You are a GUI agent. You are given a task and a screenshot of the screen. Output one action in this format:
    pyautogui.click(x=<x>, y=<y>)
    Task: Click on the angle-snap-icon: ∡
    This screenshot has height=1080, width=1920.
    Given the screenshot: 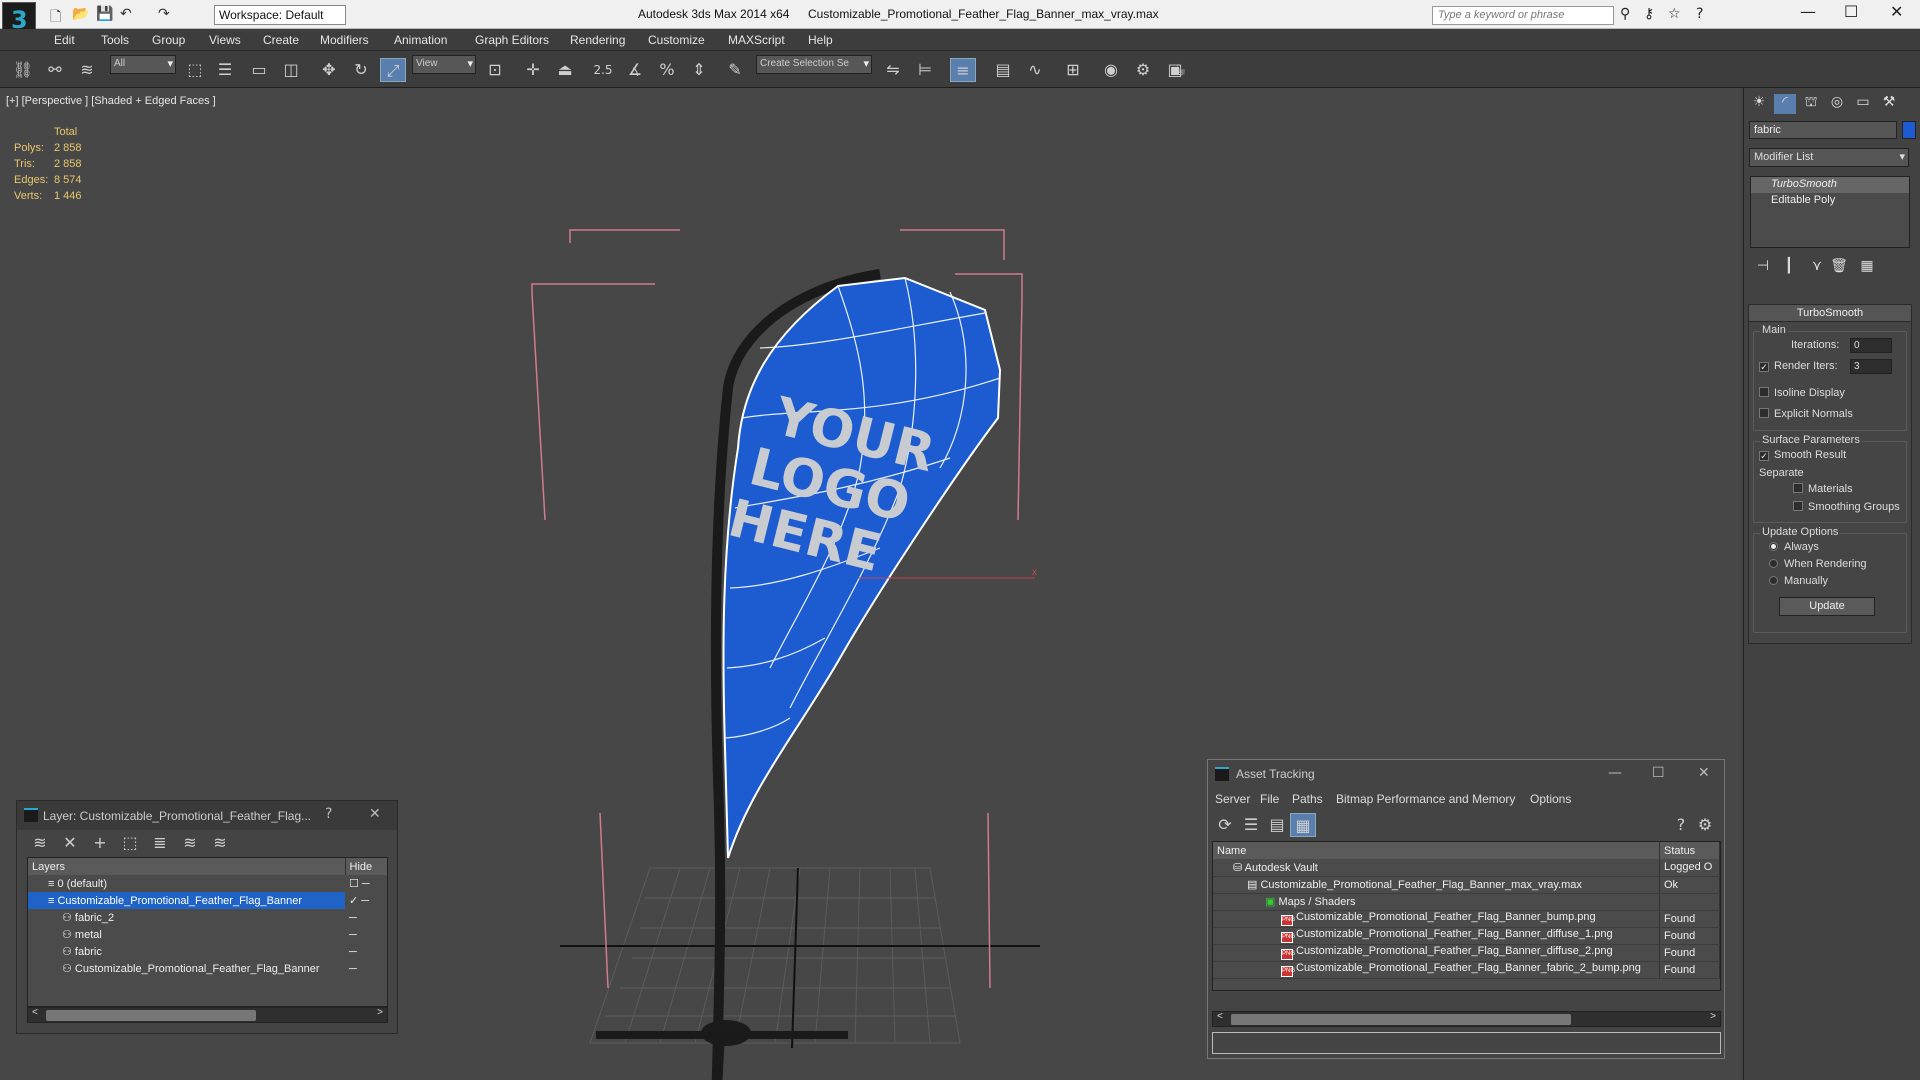 What is the action you would take?
    pyautogui.click(x=635, y=70)
    